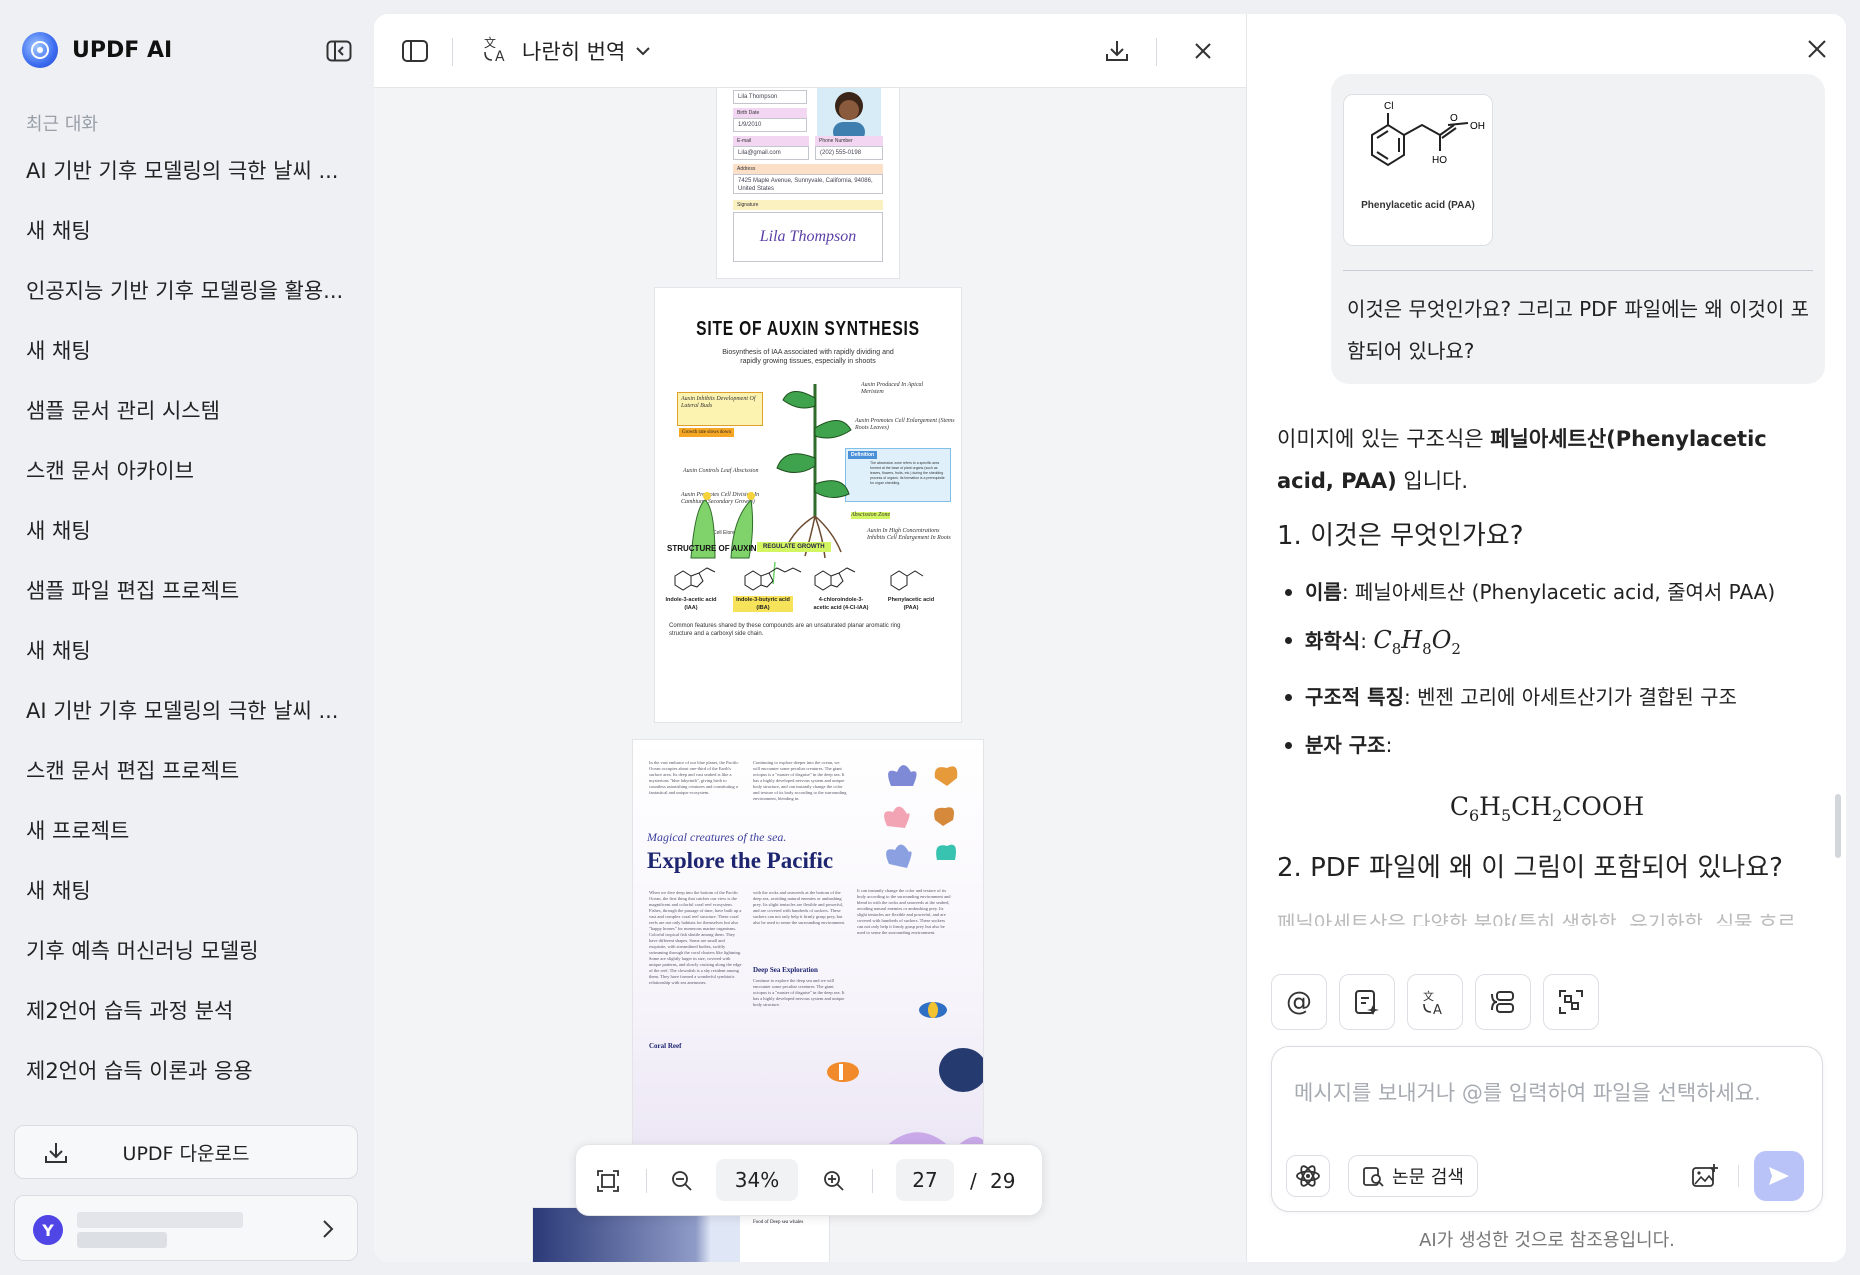 The height and width of the screenshot is (1275, 1860). I want to click on birth-label: Birth Date, so click(770, 113).